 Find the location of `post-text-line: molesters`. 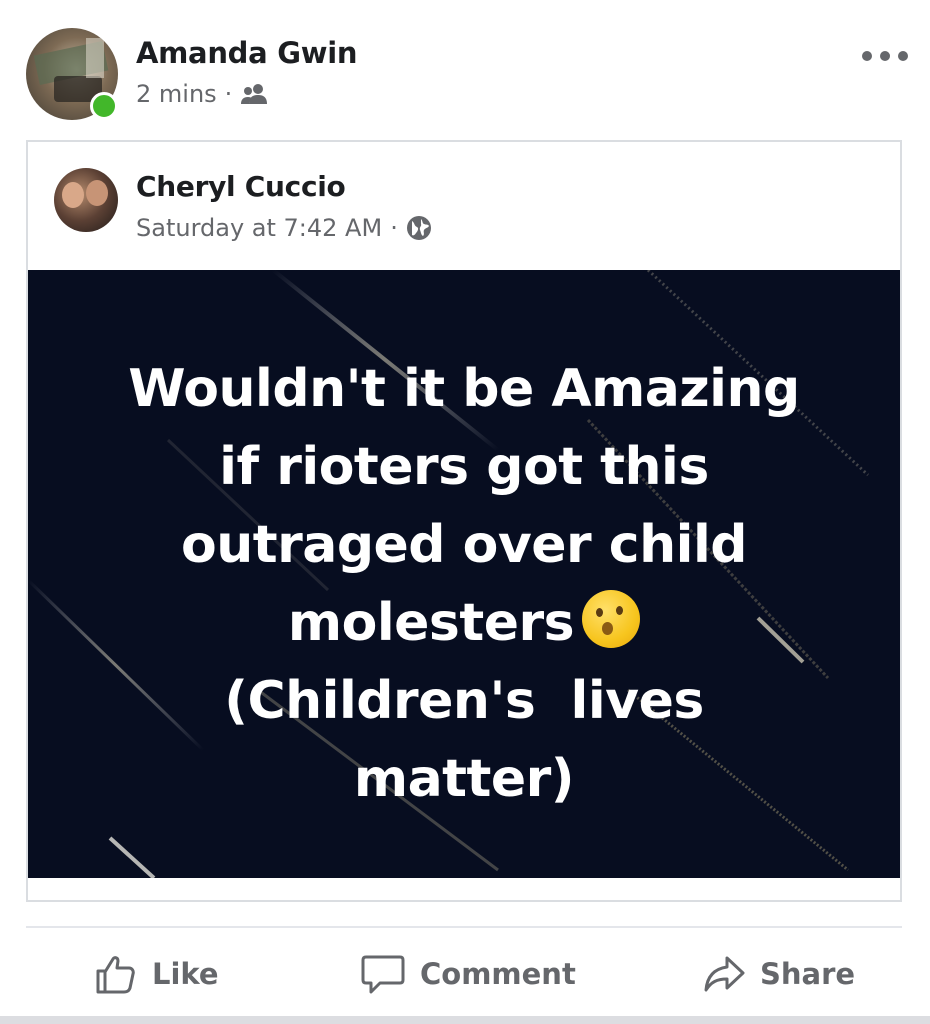

post-text-line: molesters is located at coordinates (431, 623).